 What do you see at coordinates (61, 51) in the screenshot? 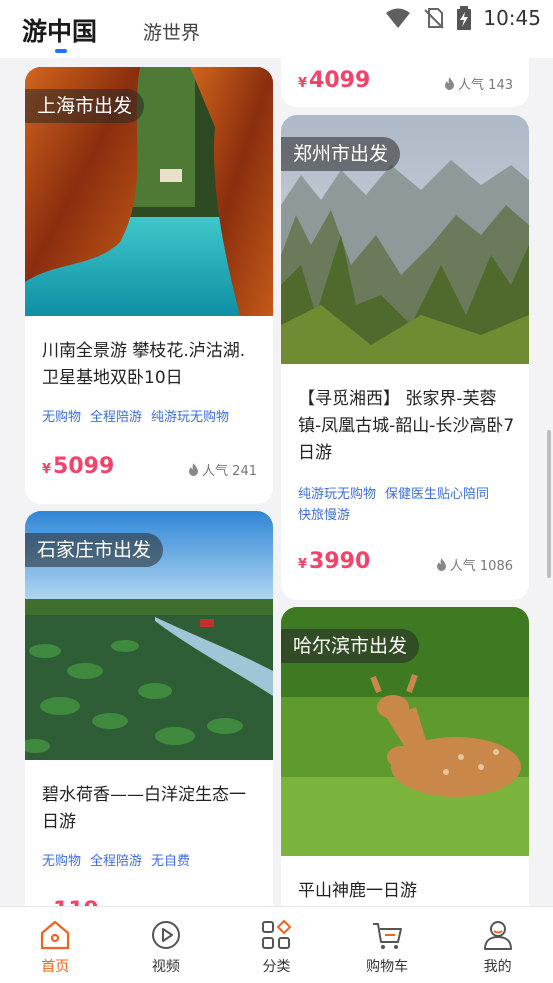
I see `active-tab-indicator` at bounding box center [61, 51].